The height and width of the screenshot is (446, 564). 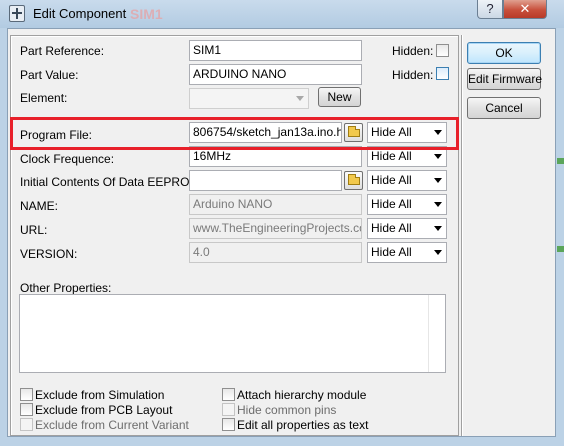 What do you see at coordinates (413, 51) in the screenshot?
I see `part-reference-hidden-label: Hidden:` at bounding box center [413, 51].